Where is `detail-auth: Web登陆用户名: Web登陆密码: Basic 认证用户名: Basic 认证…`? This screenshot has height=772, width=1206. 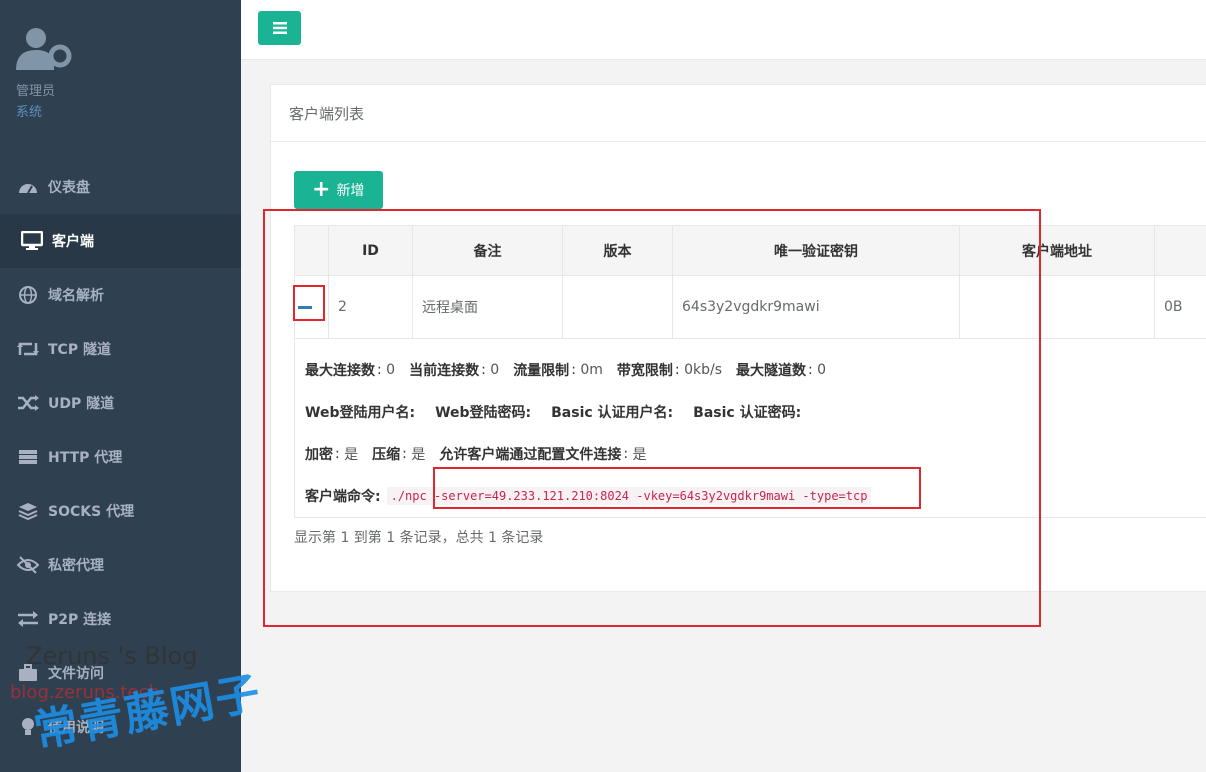
detail-auth: Web登陆用户名: Web登陆密码: Basic 认证用户名: Basic 认证… is located at coordinates (553, 413).